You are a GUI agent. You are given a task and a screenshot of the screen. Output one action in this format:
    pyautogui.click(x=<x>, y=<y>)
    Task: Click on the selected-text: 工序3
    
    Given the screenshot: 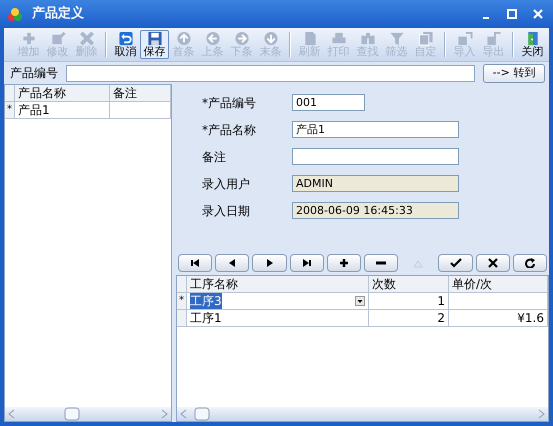 What is the action you would take?
    pyautogui.click(x=206, y=301)
    